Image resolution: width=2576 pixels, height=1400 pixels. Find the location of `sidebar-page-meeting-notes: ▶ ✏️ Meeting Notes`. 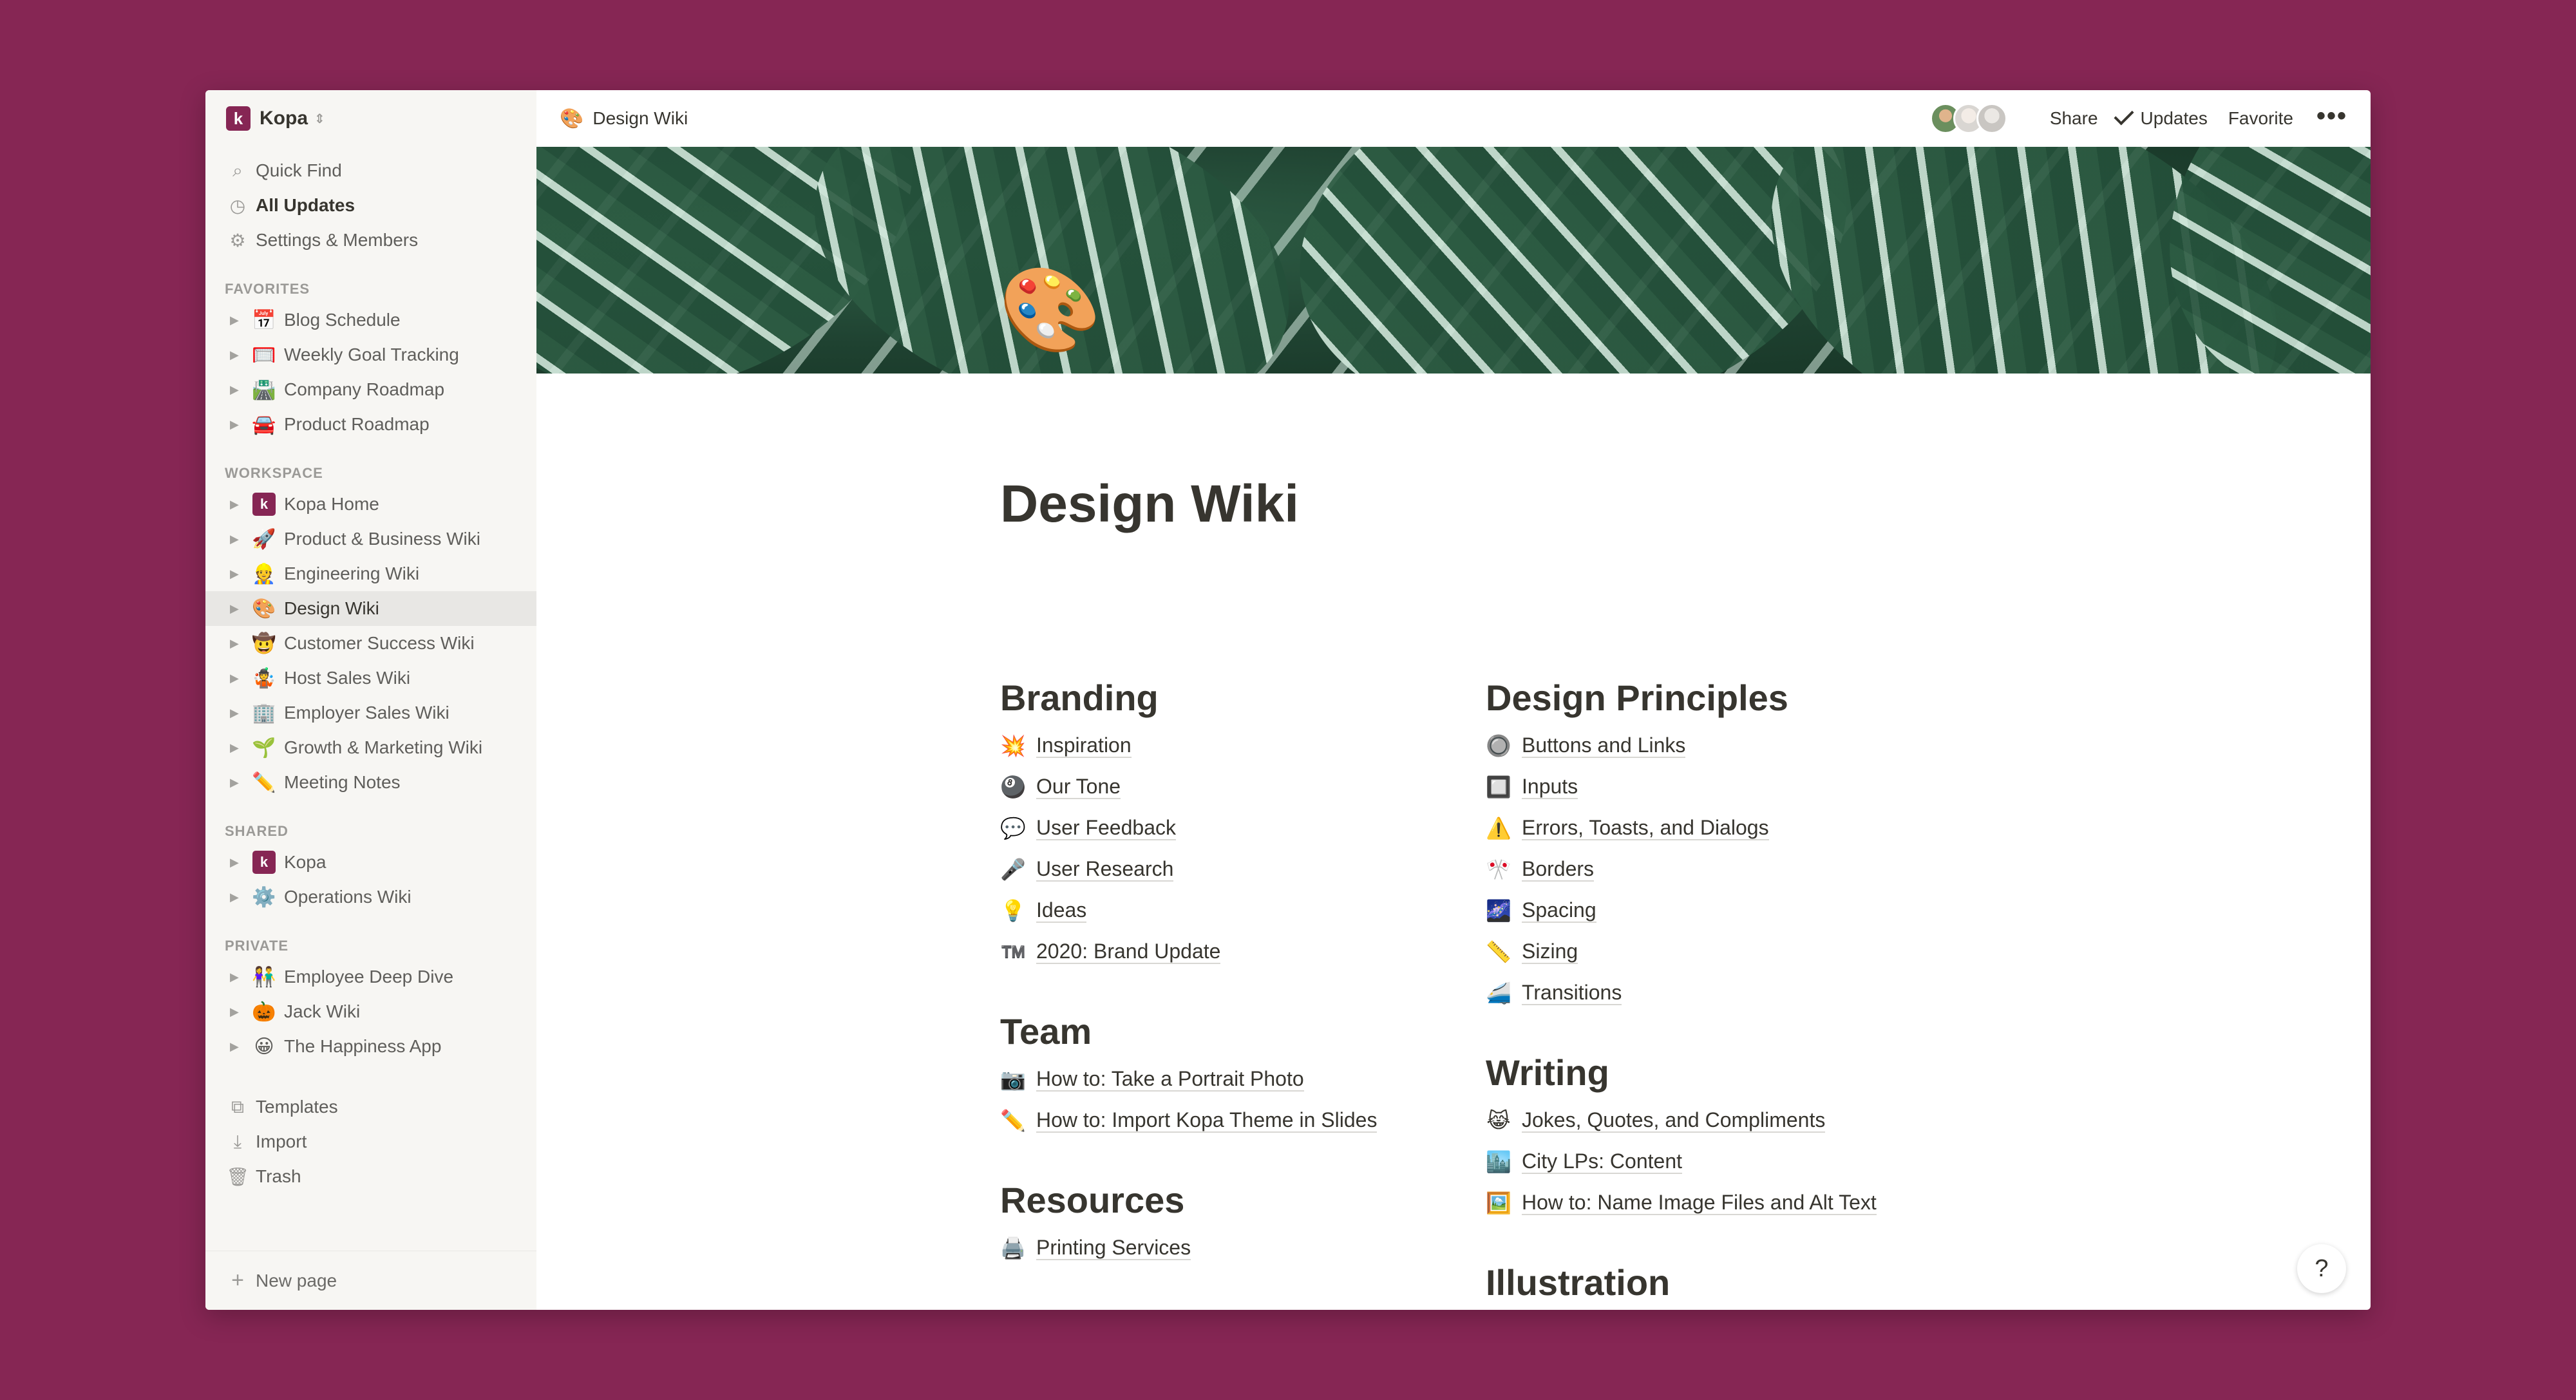

sidebar-page-meeting-notes: ▶ ✏️ Meeting Notes is located at coordinates (370, 782).